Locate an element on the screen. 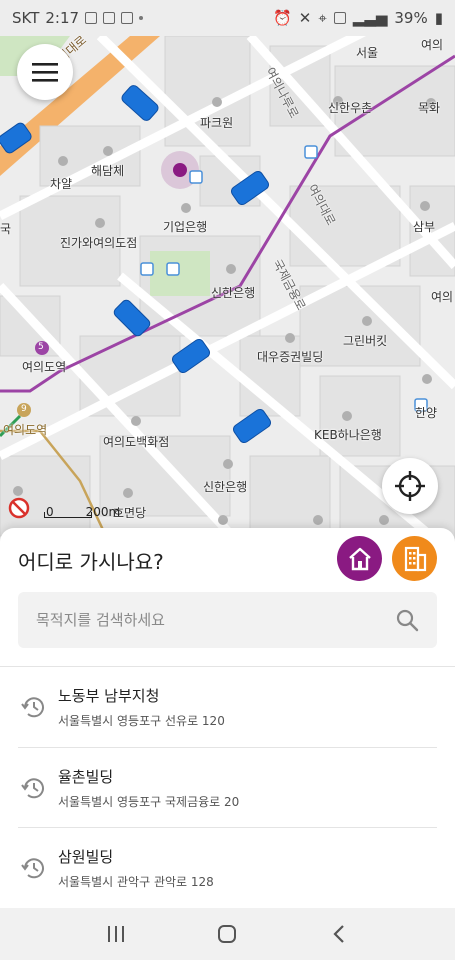 The width and height of the screenshot is (455, 960). home-icon is located at coordinates (359, 558).